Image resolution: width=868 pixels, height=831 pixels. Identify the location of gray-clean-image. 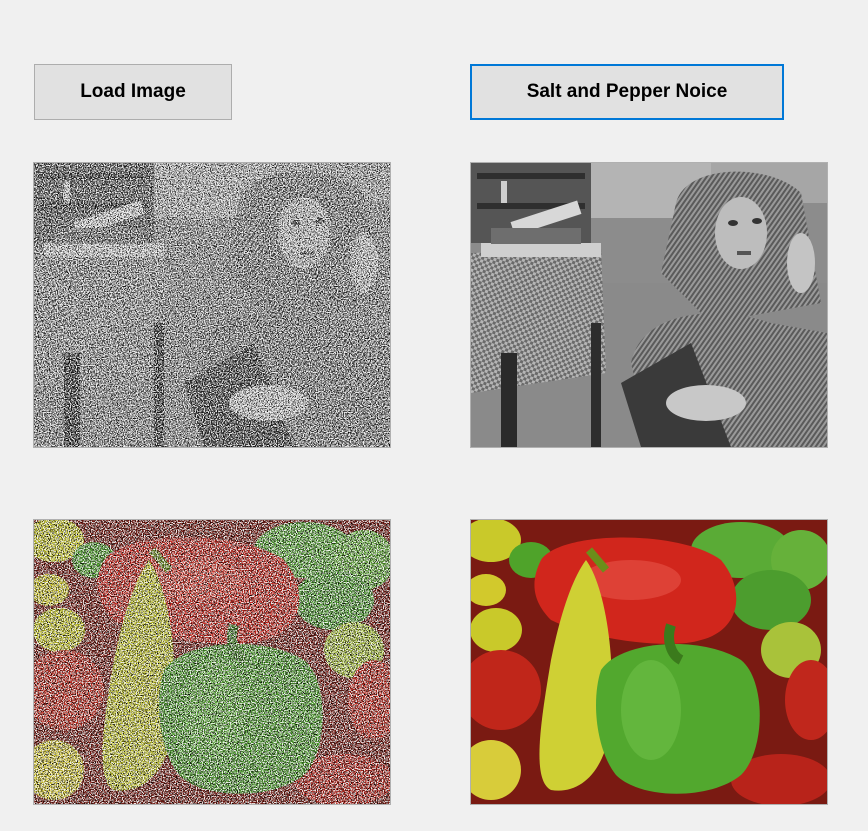
(649, 305).